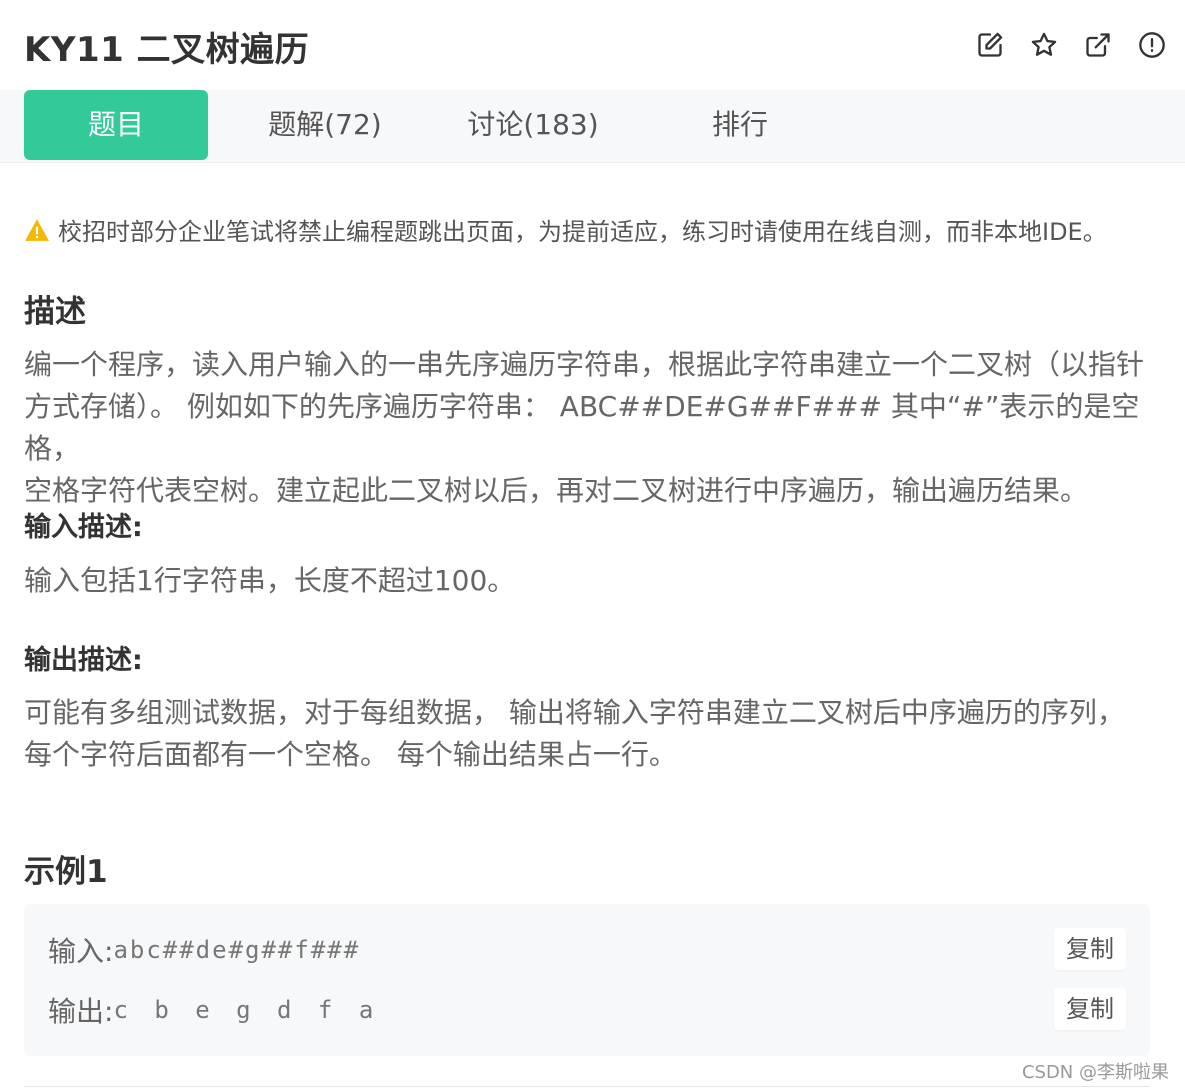 The width and height of the screenshot is (1185, 1089). Describe the element at coordinates (1044, 45) in the screenshot. I see `star-icon` at that location.